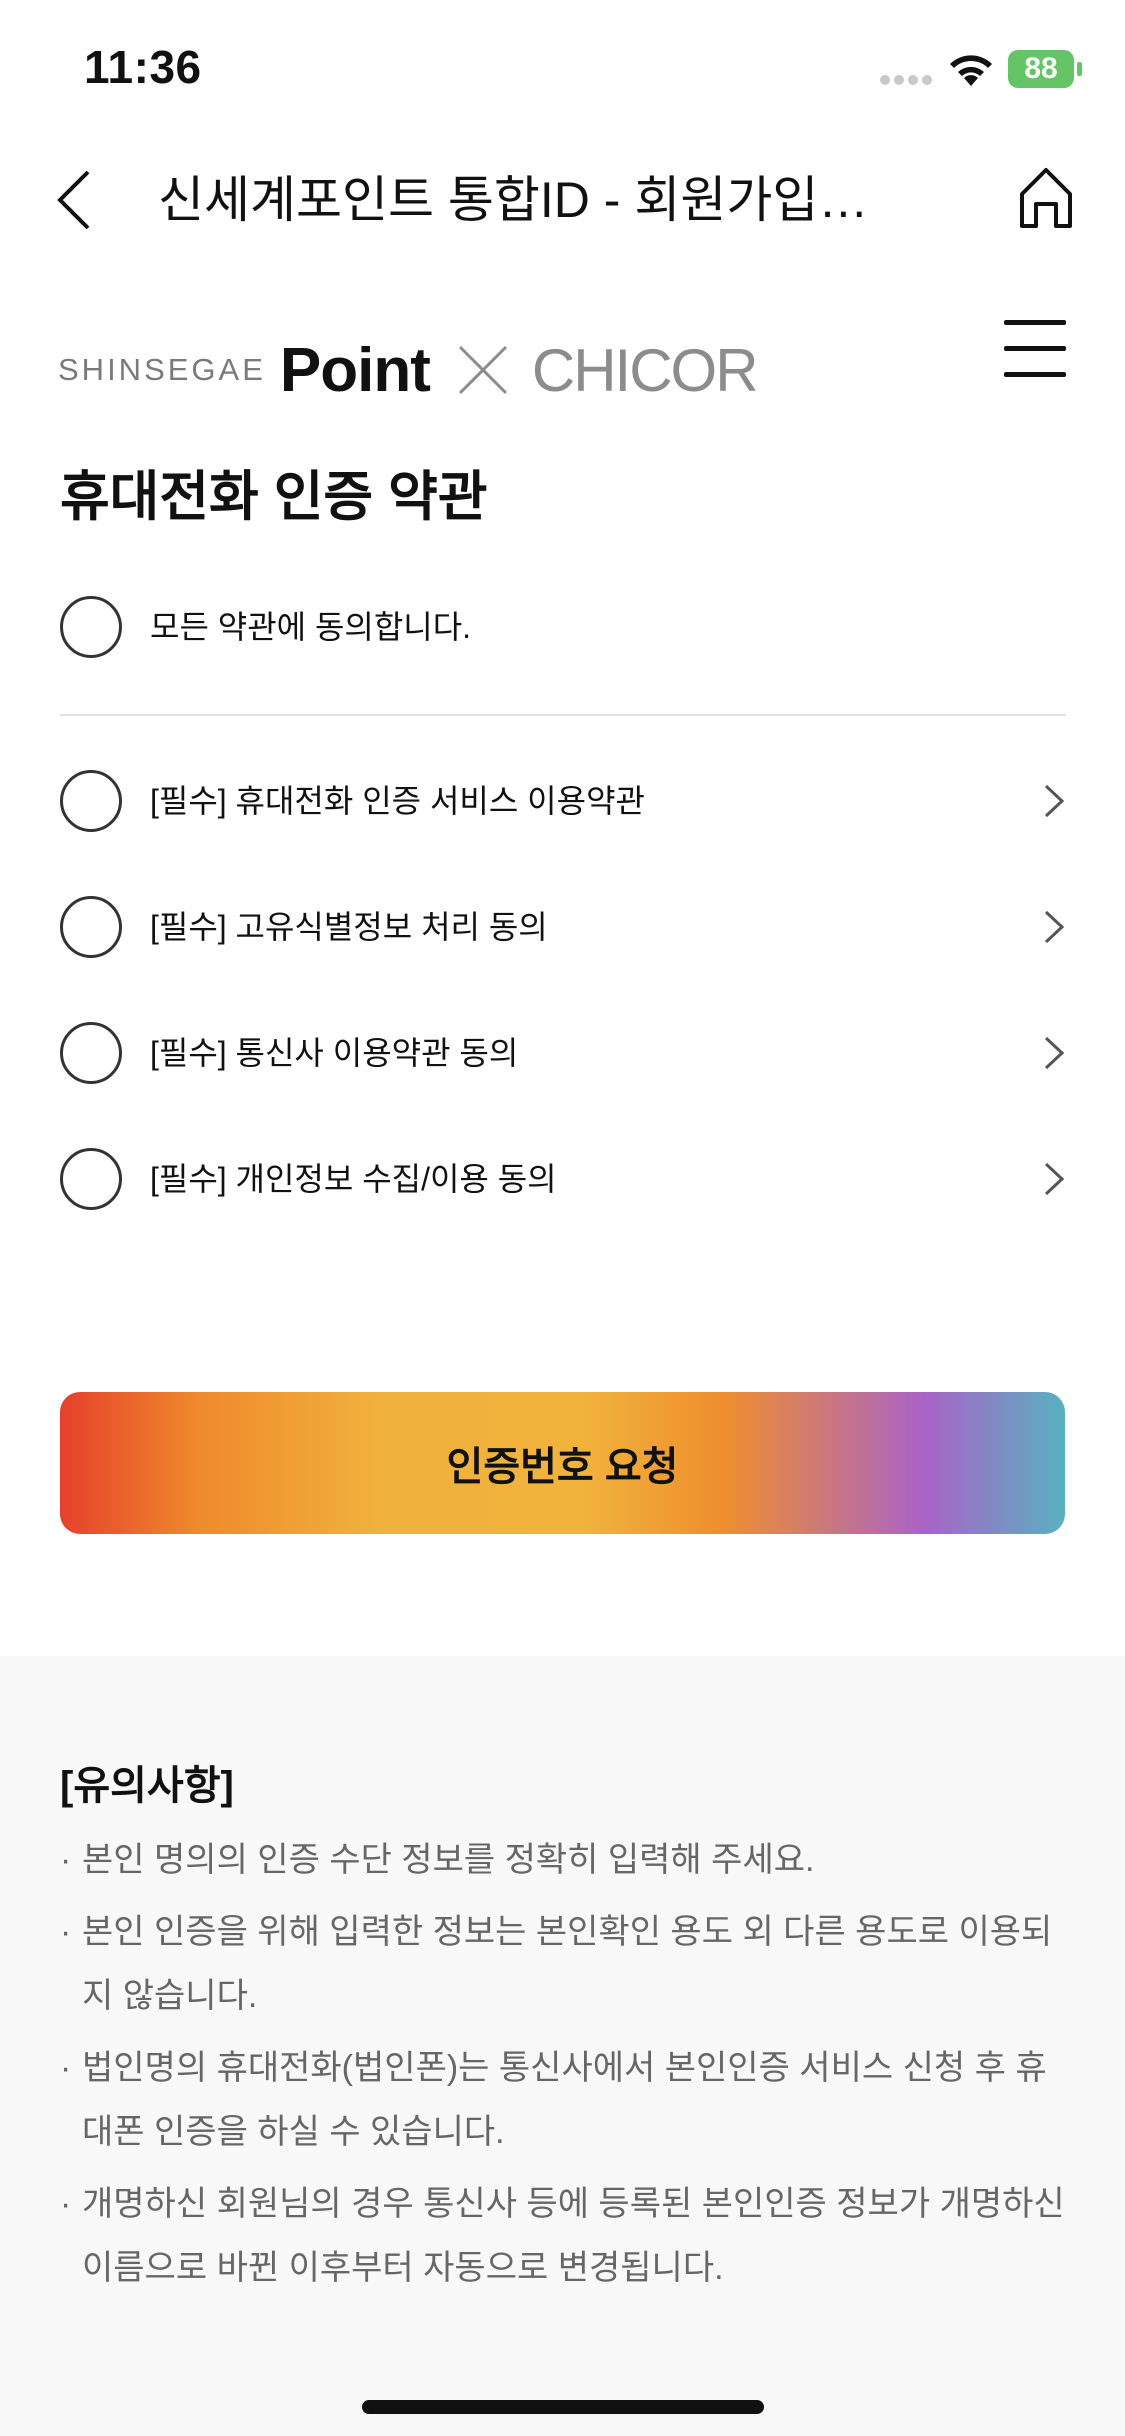 The height and width of the screenshot is (2436, 1125). What do you see at coordinates (1045, 69) in the screenshot?
I see `battery-icon: 88` at bounding box center [1045, 69].